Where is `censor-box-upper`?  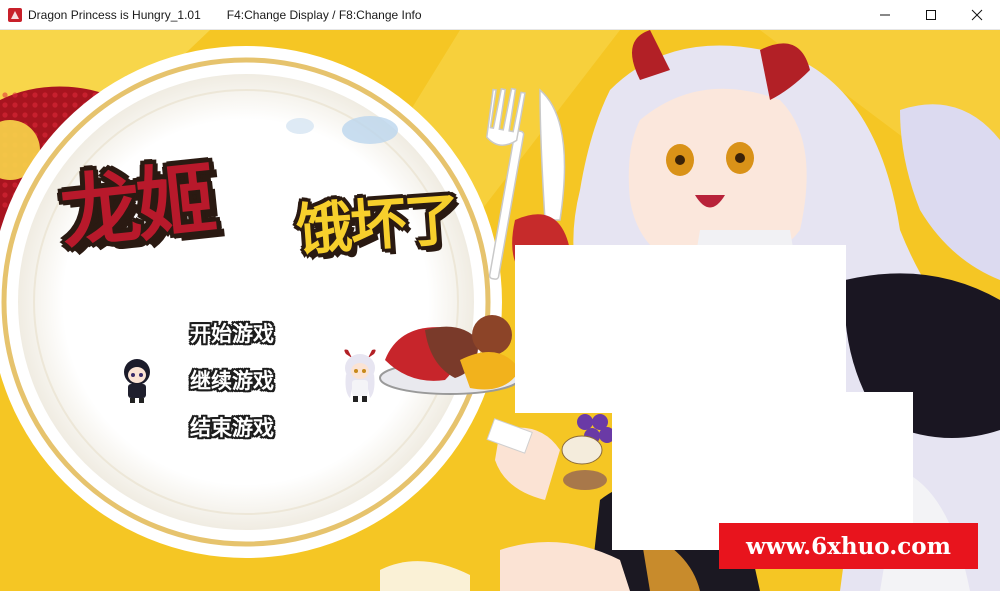
censor-box-upper is located at coordinates (680, 329).